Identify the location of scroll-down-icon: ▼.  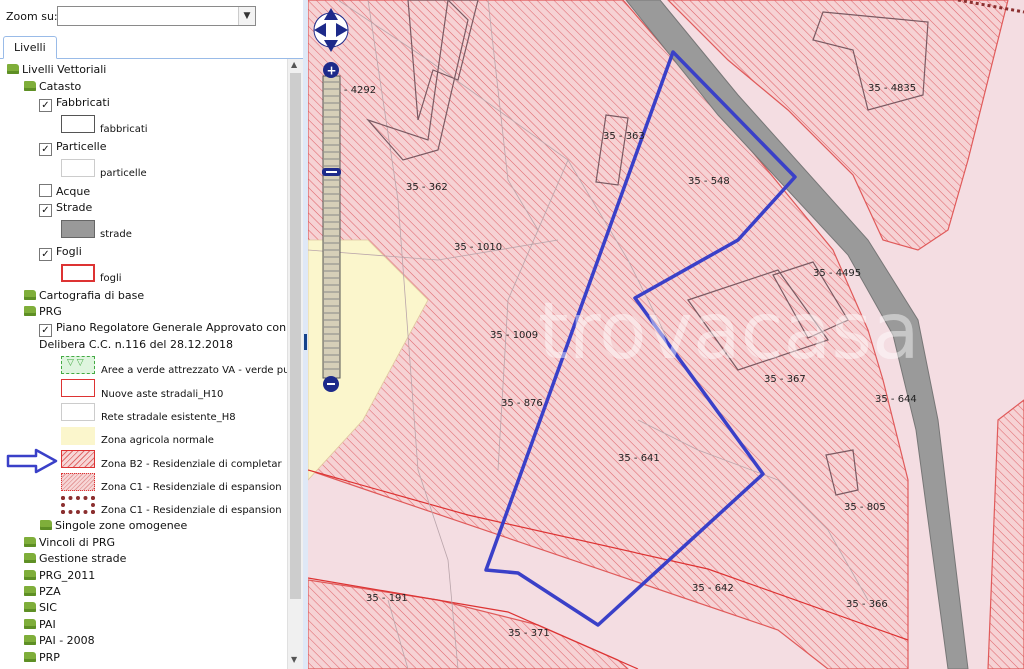
(294, 659).